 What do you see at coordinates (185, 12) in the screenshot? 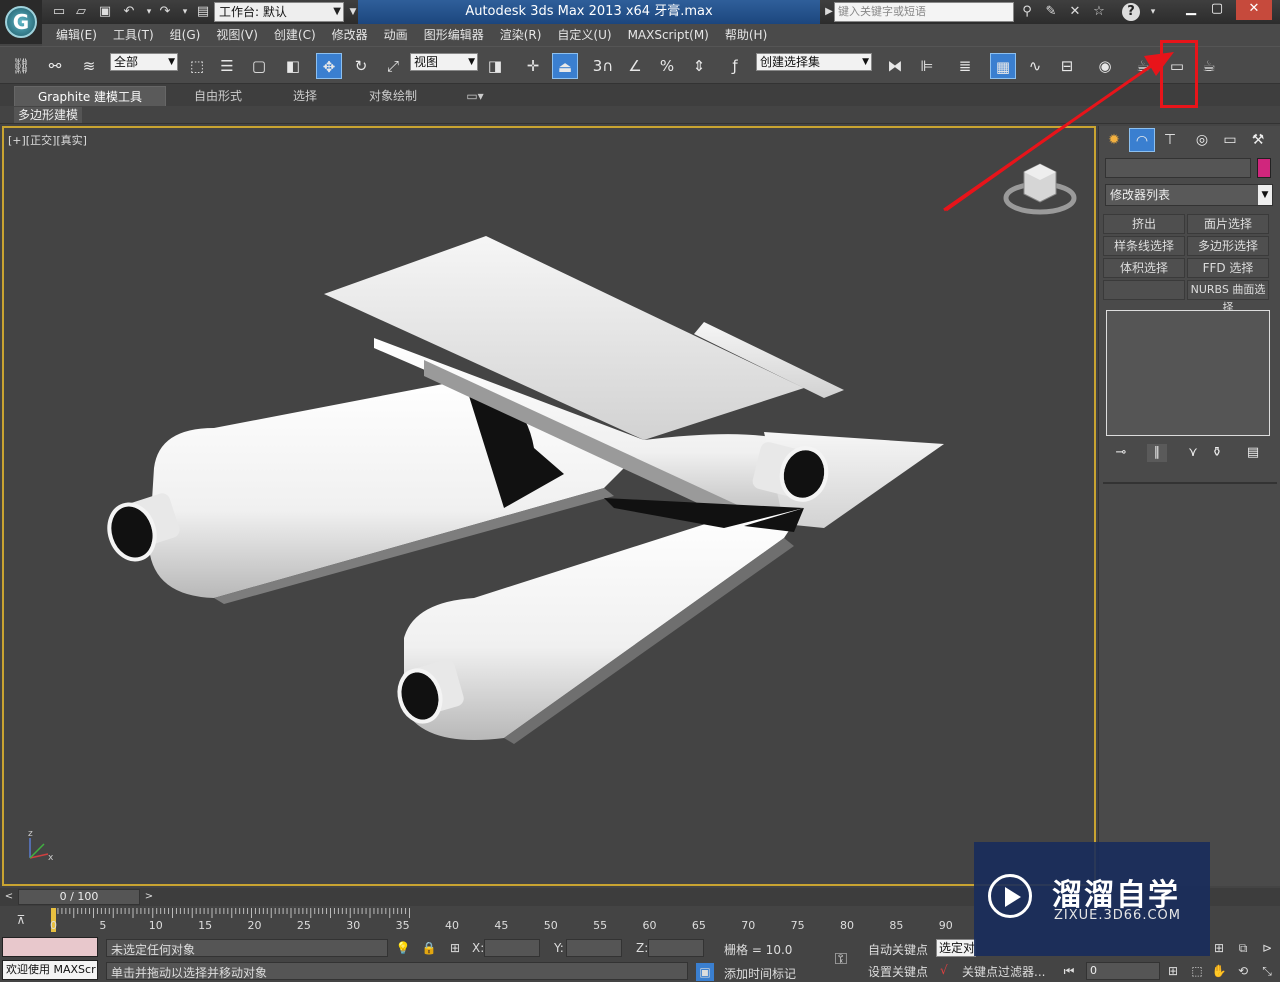
I see `redo-dropdown-icon: ▾` at bounding box center [185, 12].